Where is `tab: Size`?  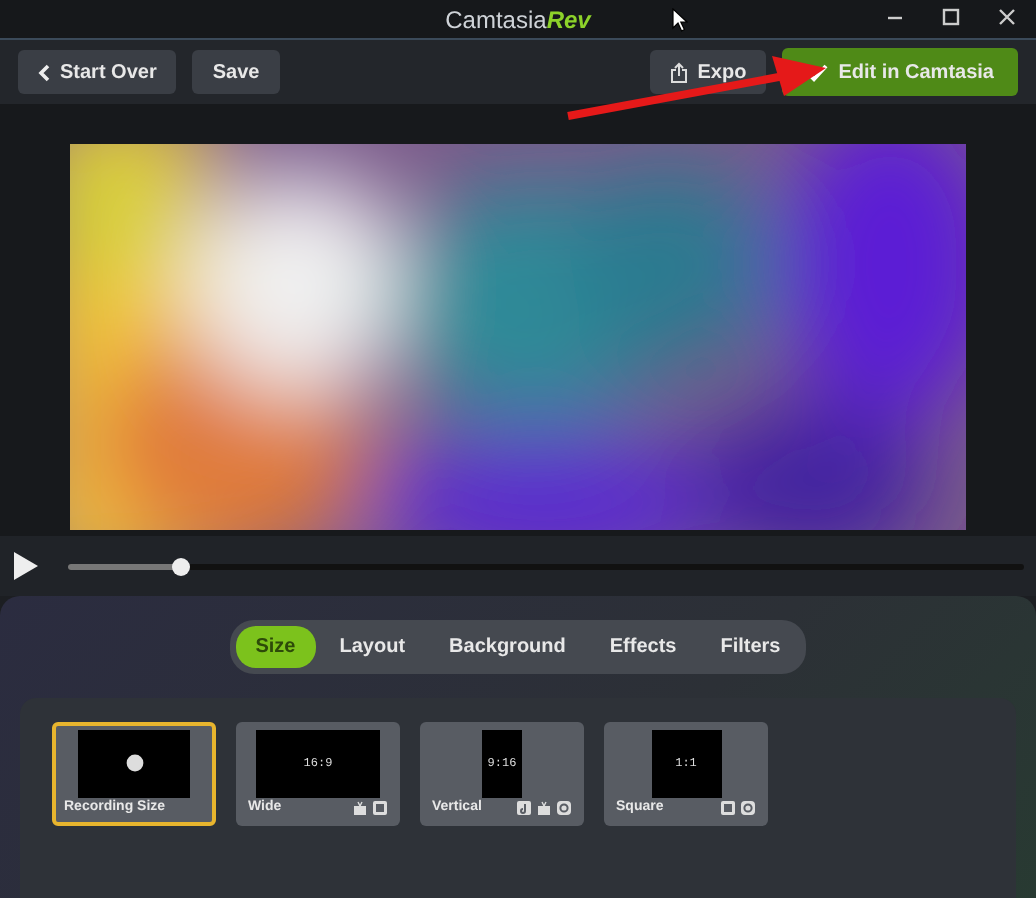
tab: Size is located at coordinates (275, 647).